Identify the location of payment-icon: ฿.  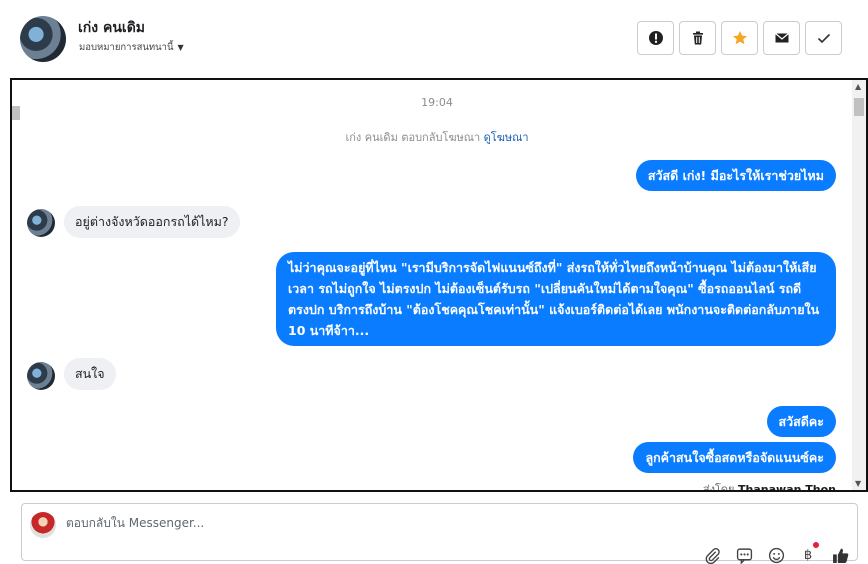
(808, 555).